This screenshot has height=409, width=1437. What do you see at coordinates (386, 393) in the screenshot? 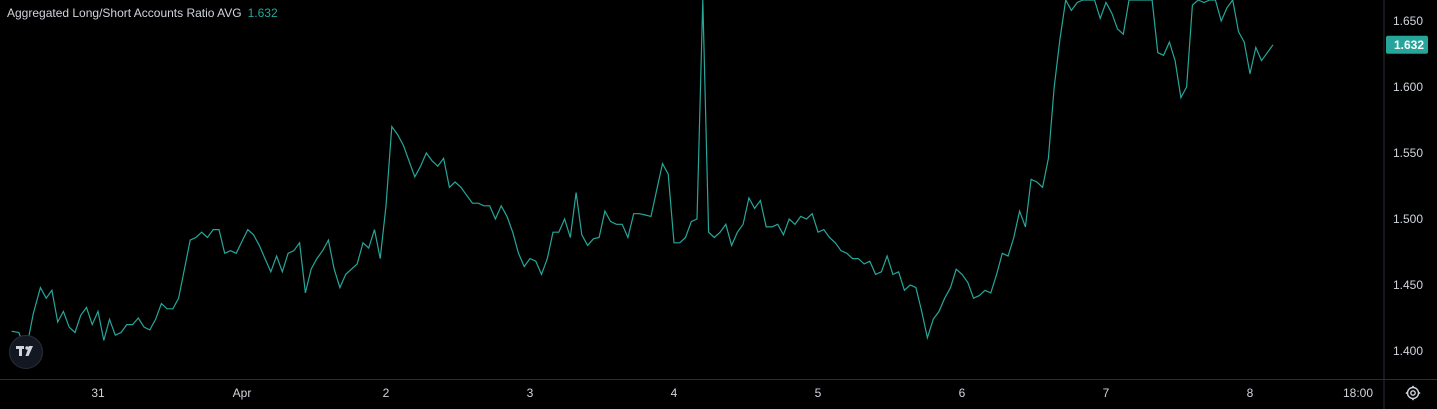
I see `x-tick-label: 2` at bounding box center [386, 393].